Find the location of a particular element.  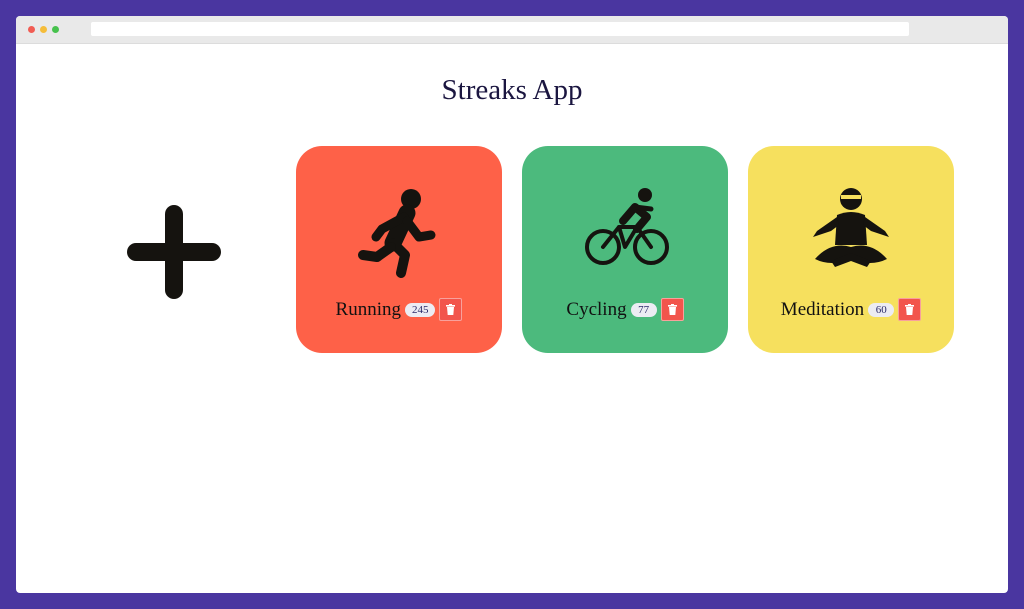

streak-card-running: Running 245 is located at coordinates (399, 249).